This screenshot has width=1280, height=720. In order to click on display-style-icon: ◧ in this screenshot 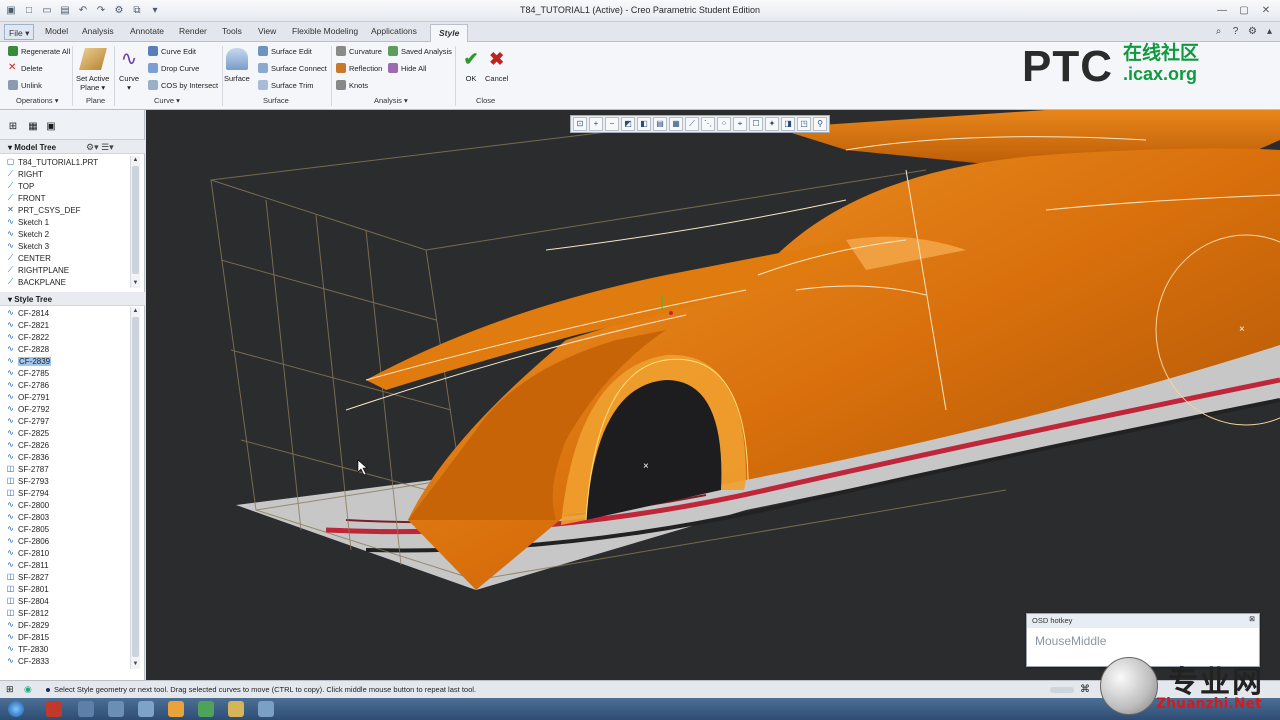, I will do `click(644, 124)`.